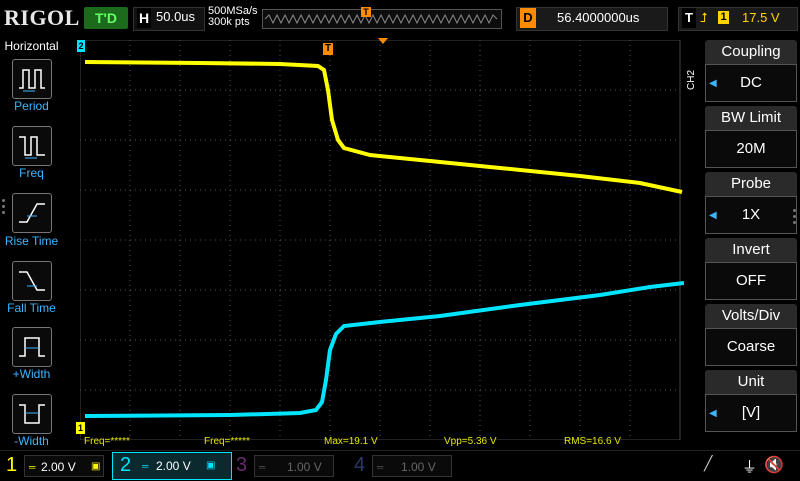 The width and height of the screenshot is (800, 481). I want to click on ch1-ground-marker: 1, so click(80, 428).